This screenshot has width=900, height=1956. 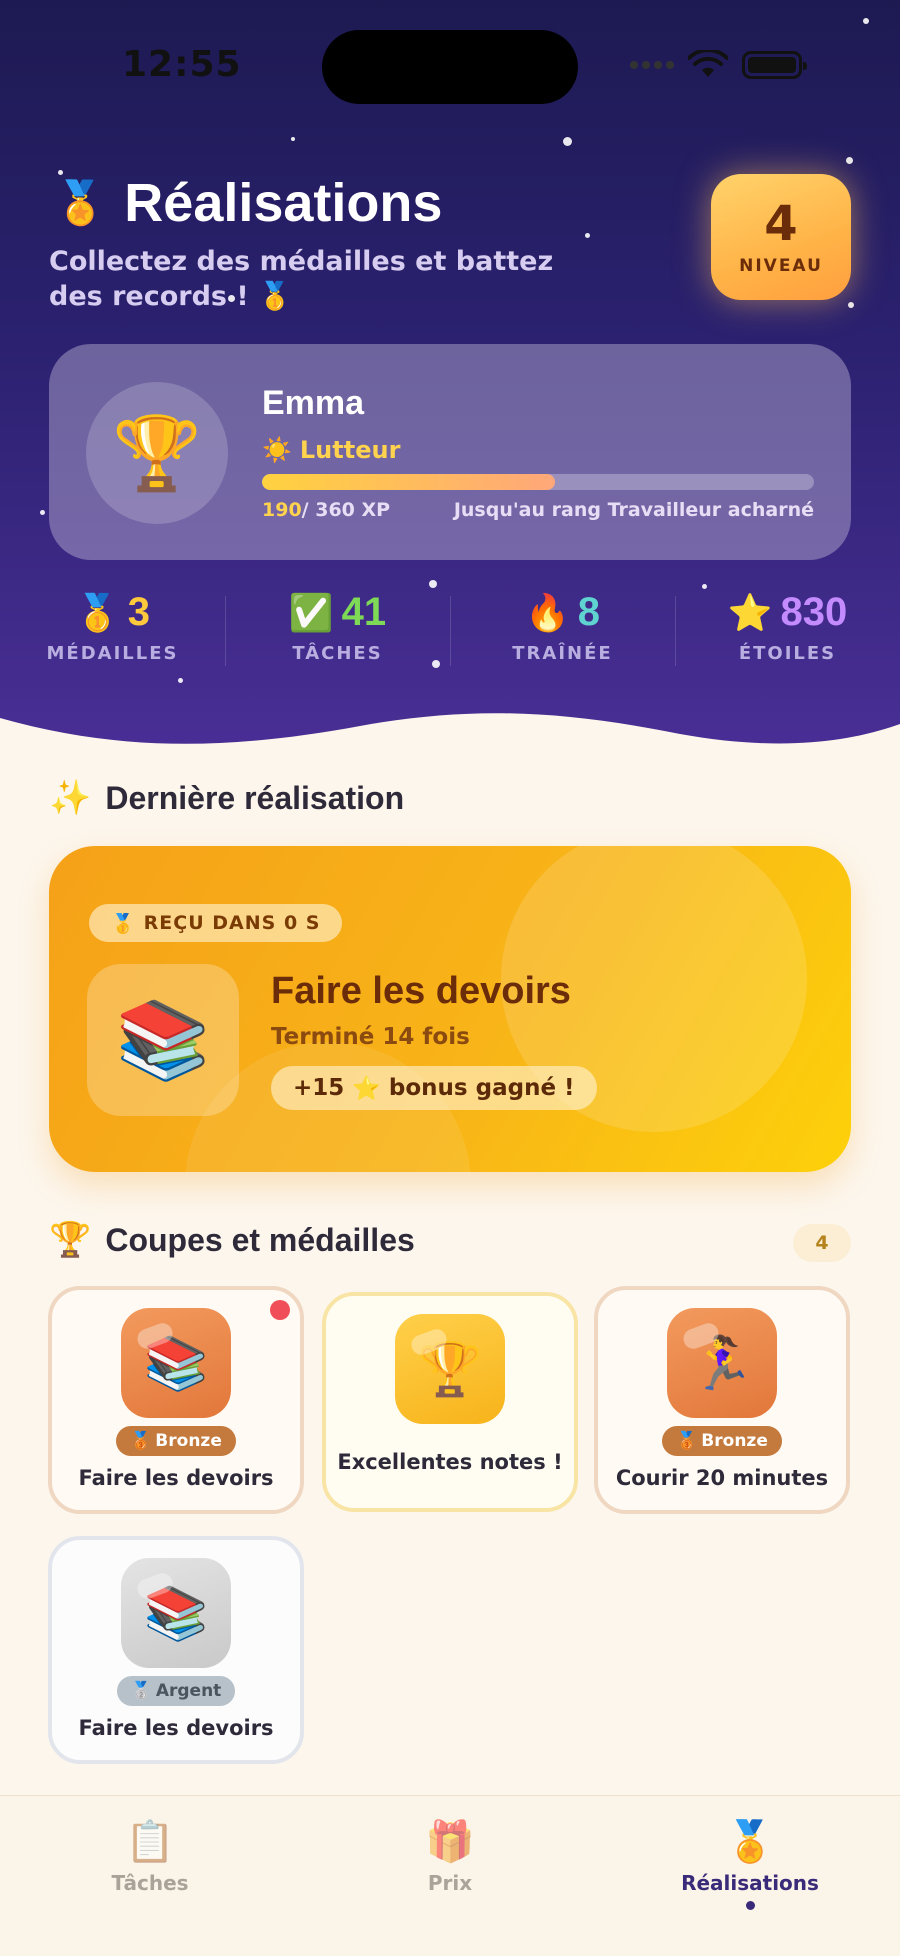 What do you see at coordinates (277, 450) in the screenshot?
I see `sun-icon: ☀️` at bounding box center [277, 450].